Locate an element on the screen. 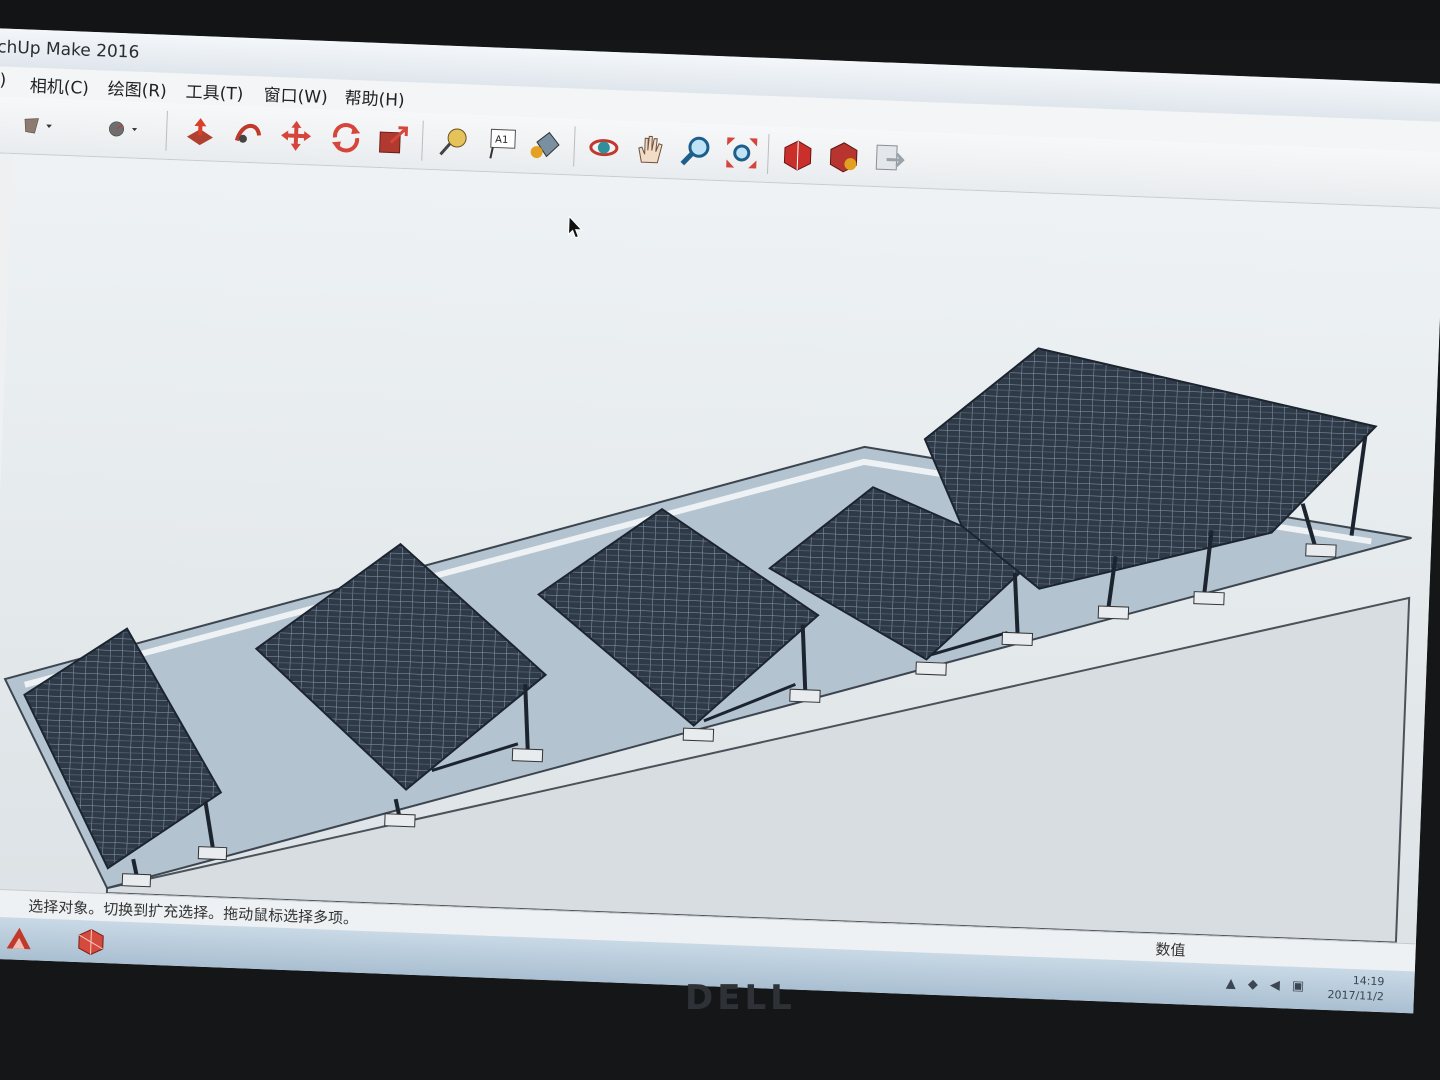 This screenshot has width=1440, height=1080. window-title: chUp Make 2016 is located at coordinates (70, 50).